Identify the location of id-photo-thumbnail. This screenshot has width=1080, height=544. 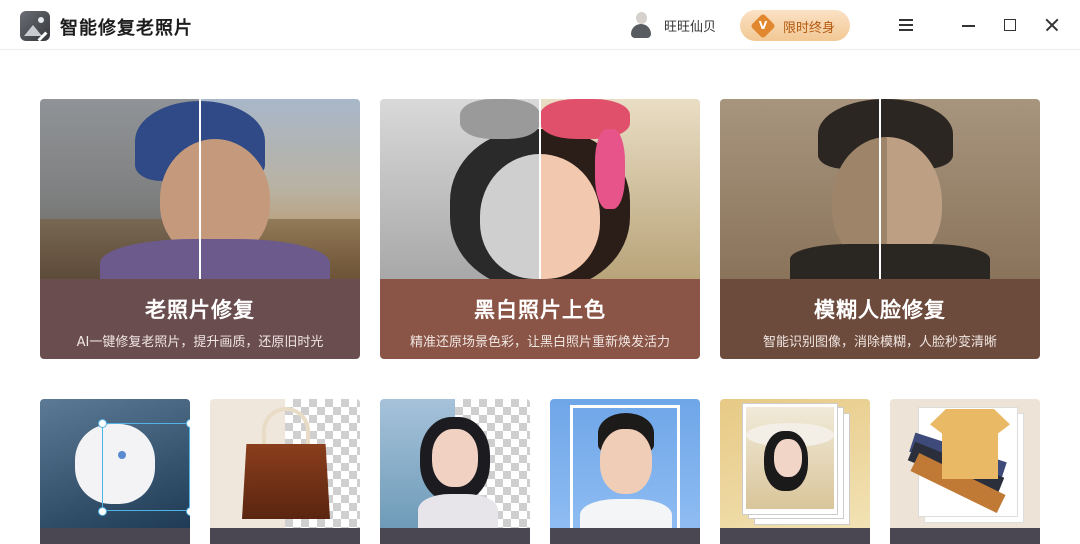
(625, 469).